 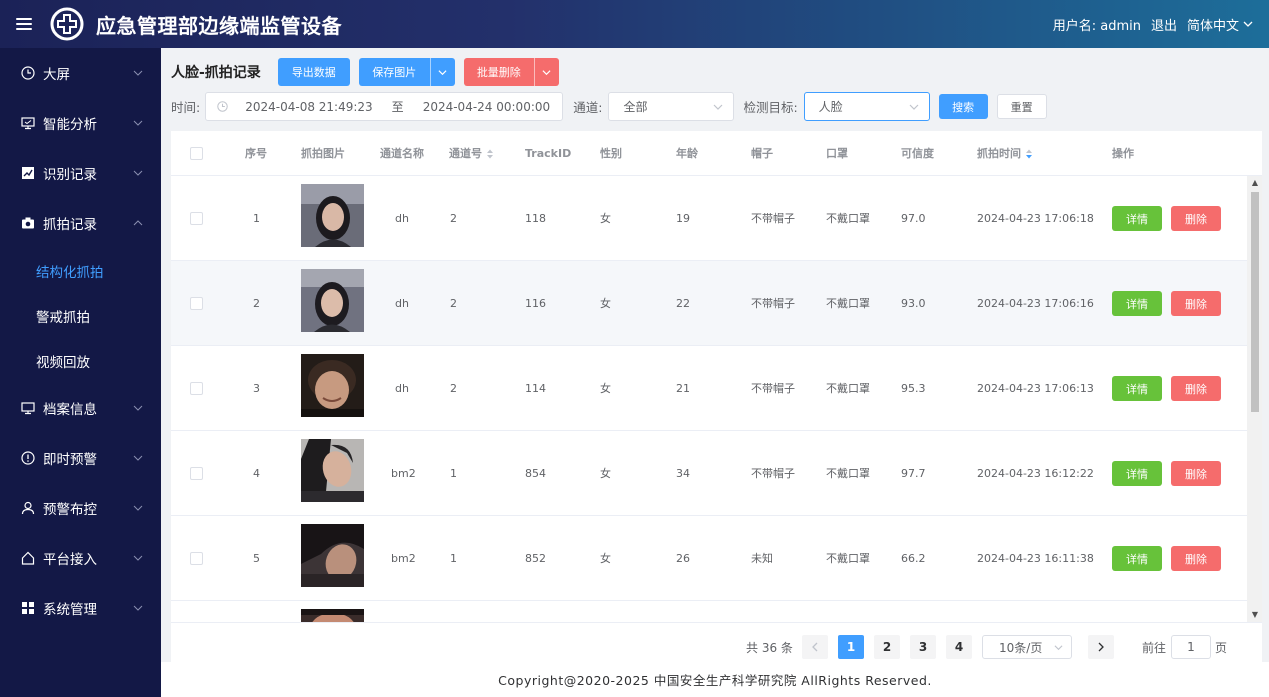 I want to click on sidebar-subitem-video-playback: 视频回放, so click(x=80, y=360).